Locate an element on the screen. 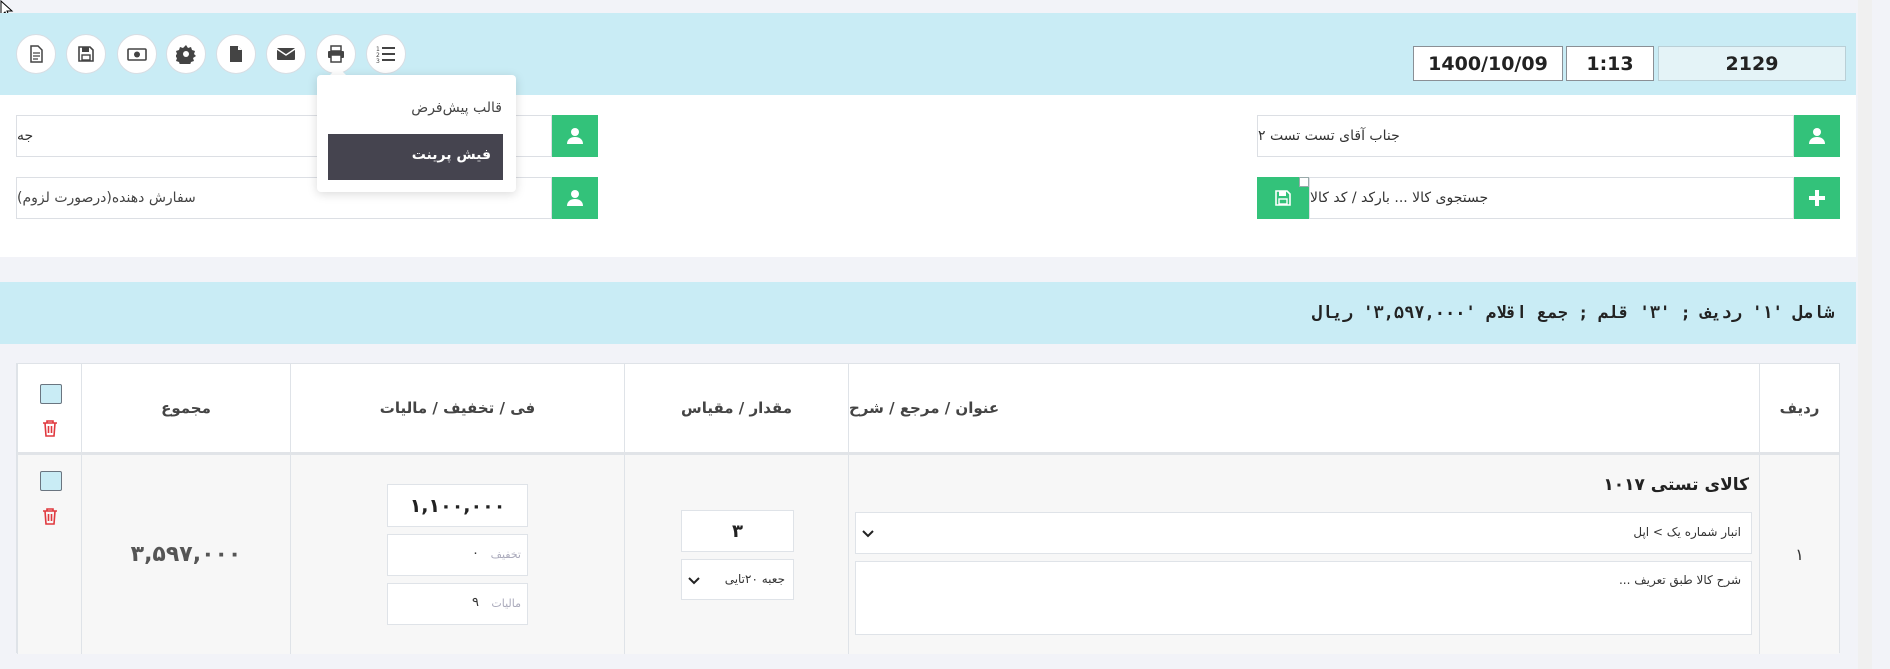 The height and width of the screenshot is (669, 1890). file-text-icon is located at coordinates (36, 54).